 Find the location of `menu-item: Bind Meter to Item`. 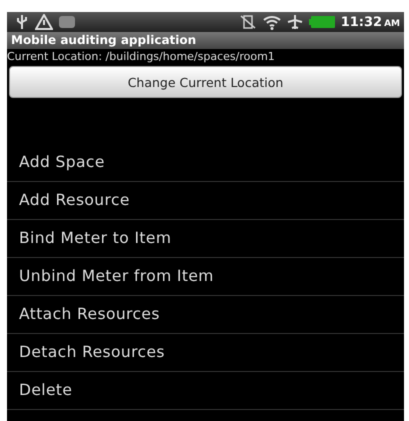

menu-item: Bind Meter to Item is located at coordinates (205, 239).